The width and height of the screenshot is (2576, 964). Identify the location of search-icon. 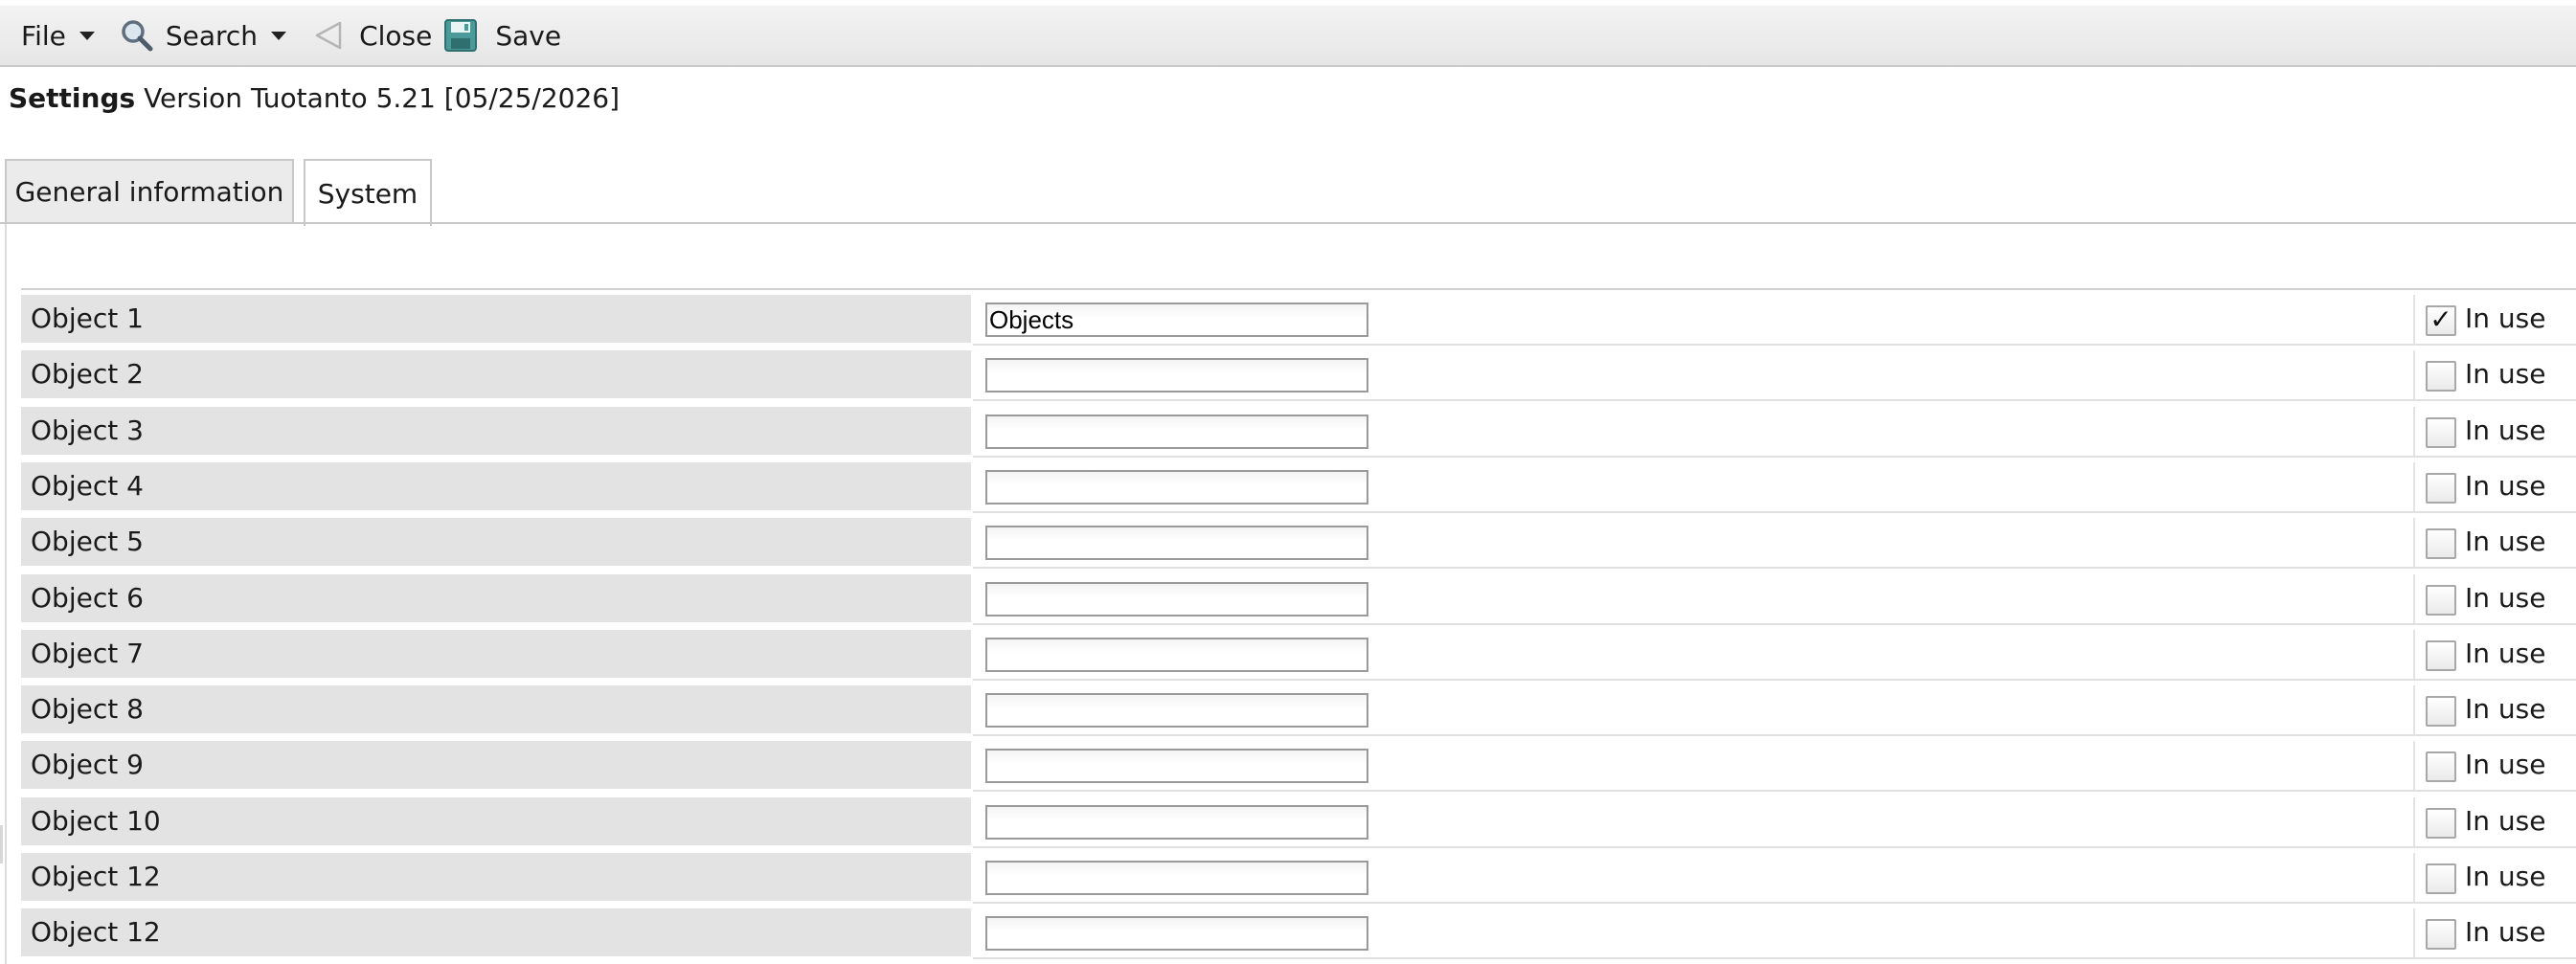
(137, 36).